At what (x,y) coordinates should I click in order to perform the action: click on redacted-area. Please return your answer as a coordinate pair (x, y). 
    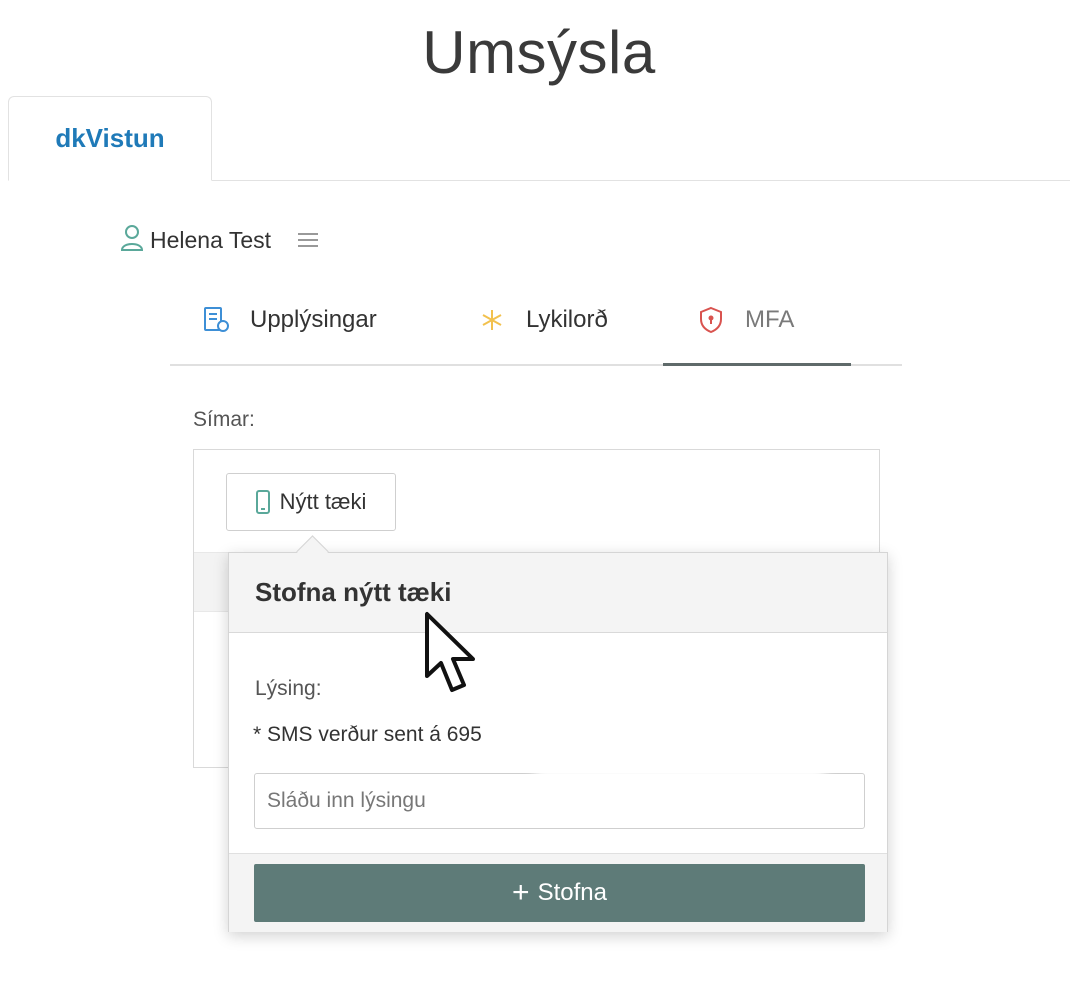
    Looking at the image, I should click on (680, 725).